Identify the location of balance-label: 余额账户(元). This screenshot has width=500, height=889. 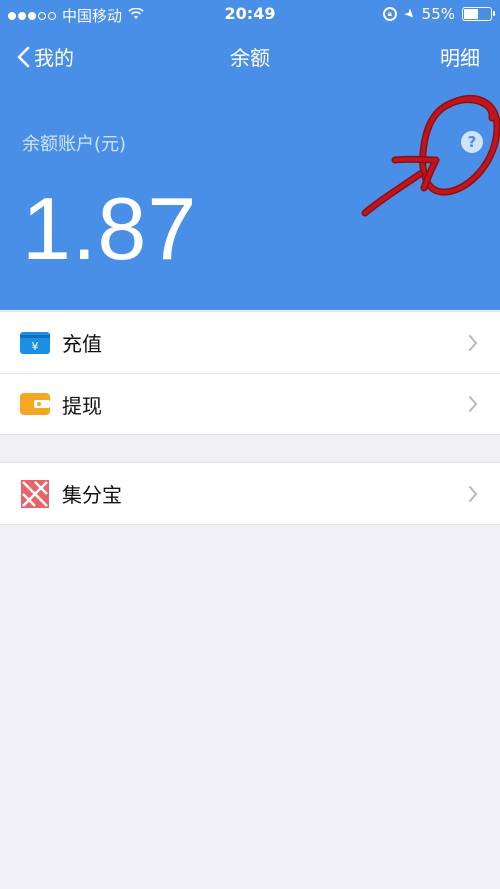
(74, 144).